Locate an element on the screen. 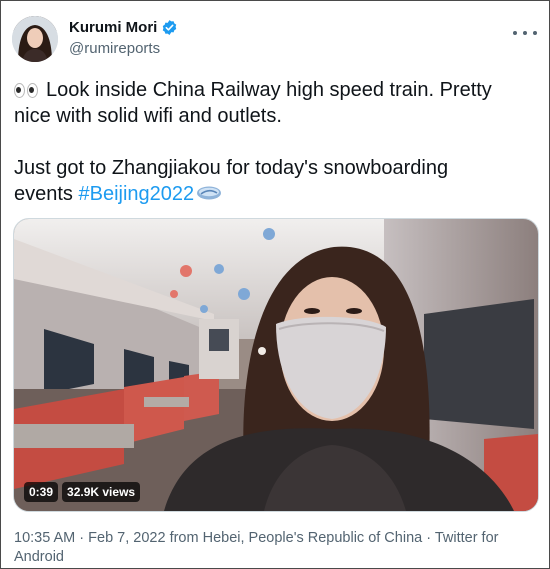 This screenshot has height=569, width=550. video-view-count: 32.9K views is located at coordinates (101, 492).